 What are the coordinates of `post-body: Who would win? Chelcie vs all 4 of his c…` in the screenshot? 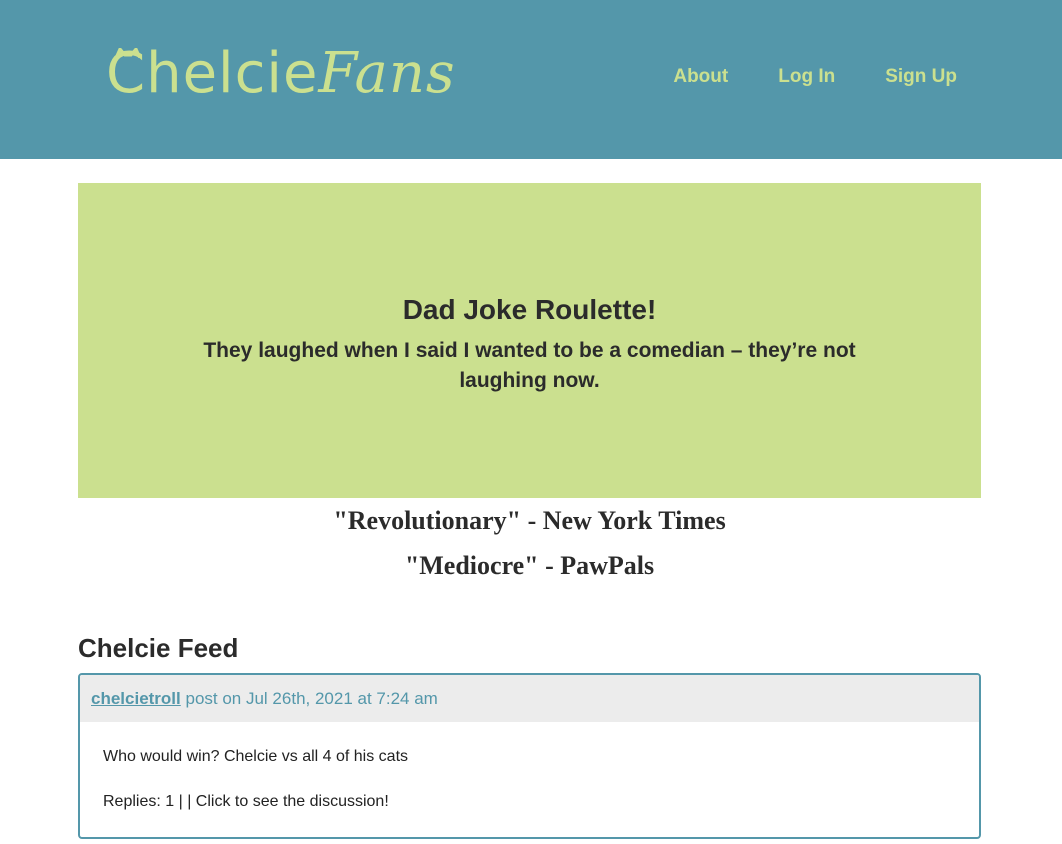 It's located at (529, 766).